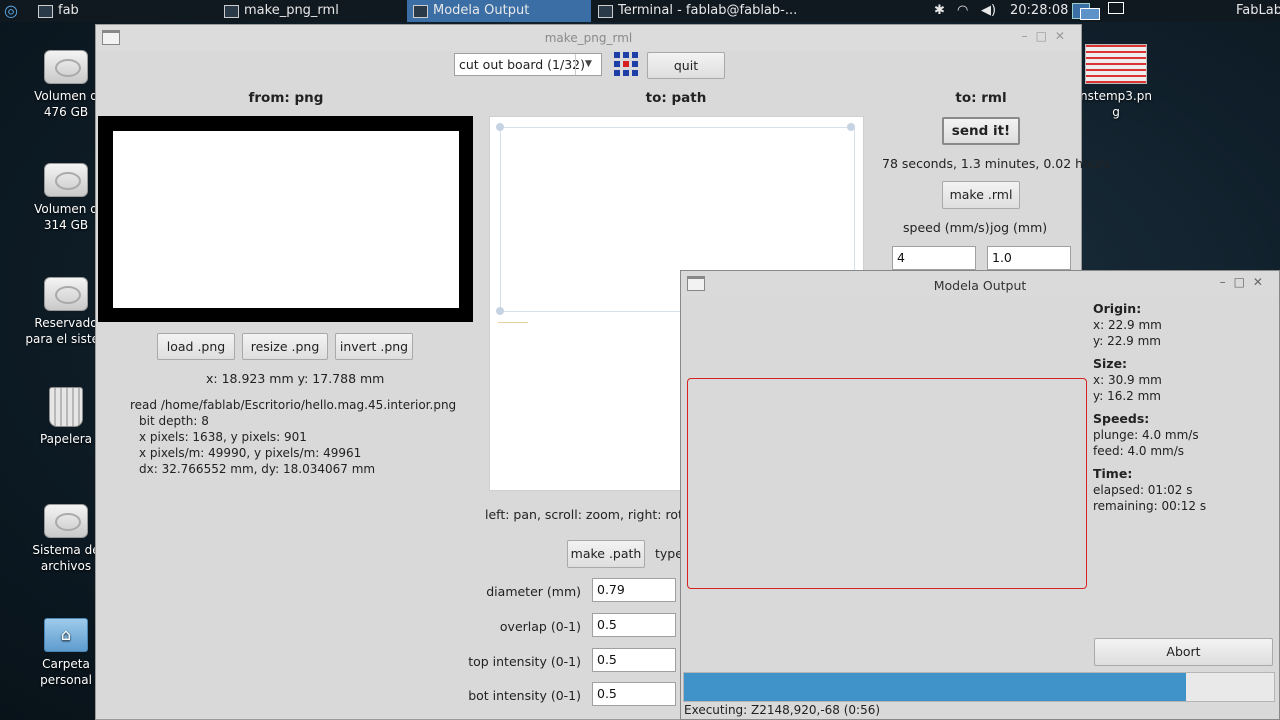  I want to click on desktop-icon-label: nstemp3.pn g, so click(1116, 104).